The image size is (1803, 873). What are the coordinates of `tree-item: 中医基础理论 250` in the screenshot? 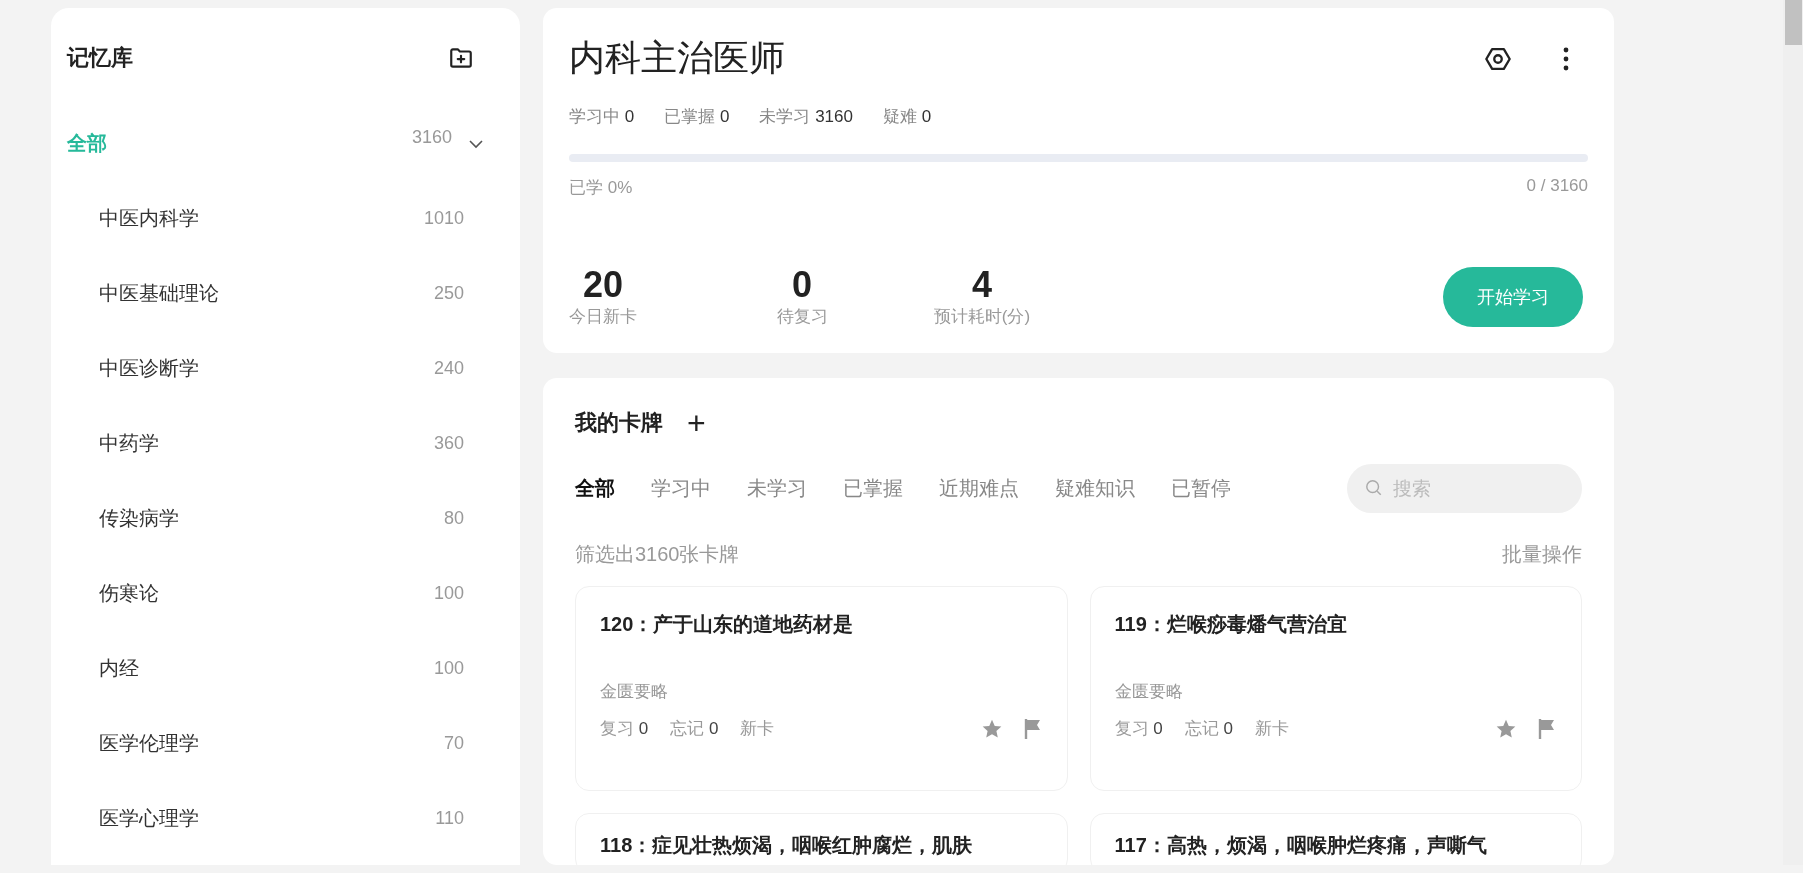 It's located at (293, 293).